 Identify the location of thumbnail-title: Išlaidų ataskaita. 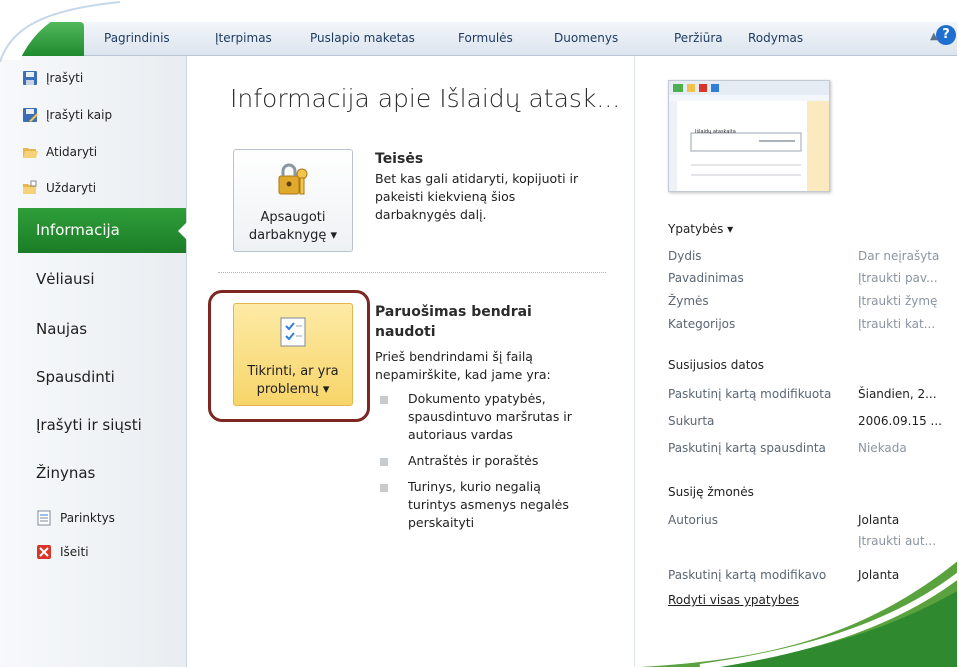
(715, 132).